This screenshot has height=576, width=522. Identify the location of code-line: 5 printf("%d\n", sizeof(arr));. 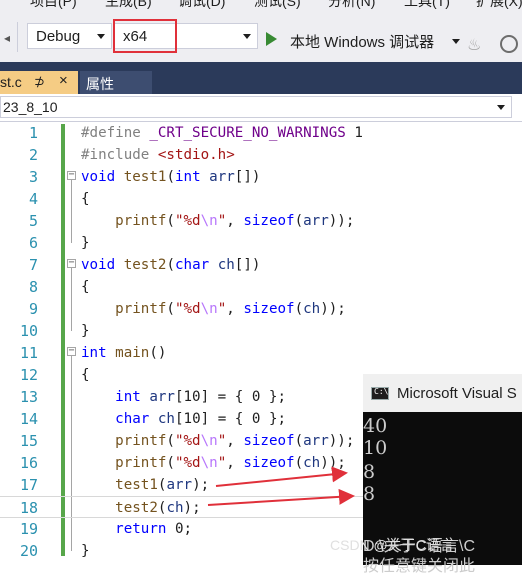
(261, 221).